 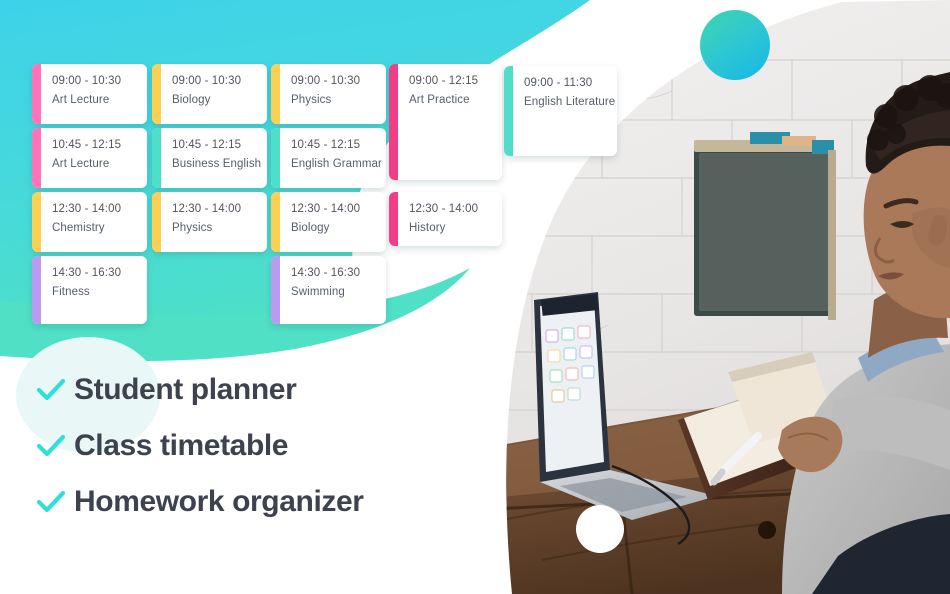 I want to click on card-body: 12:30 - 14:00 Physics, so click(x=214, y=222).